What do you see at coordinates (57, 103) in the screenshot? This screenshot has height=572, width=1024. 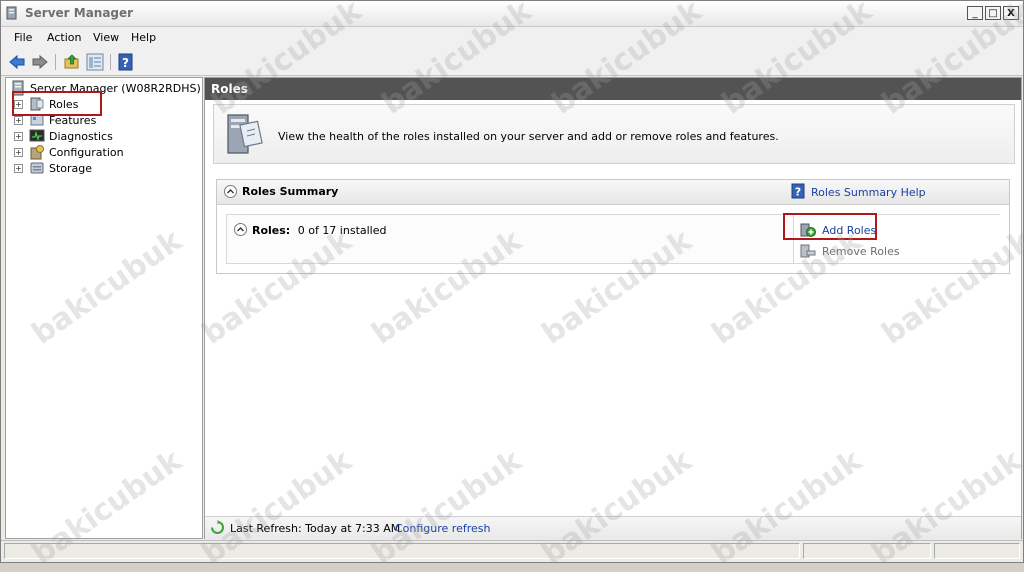 I see `roles-highlight-box` at bounding box center [57, 103].